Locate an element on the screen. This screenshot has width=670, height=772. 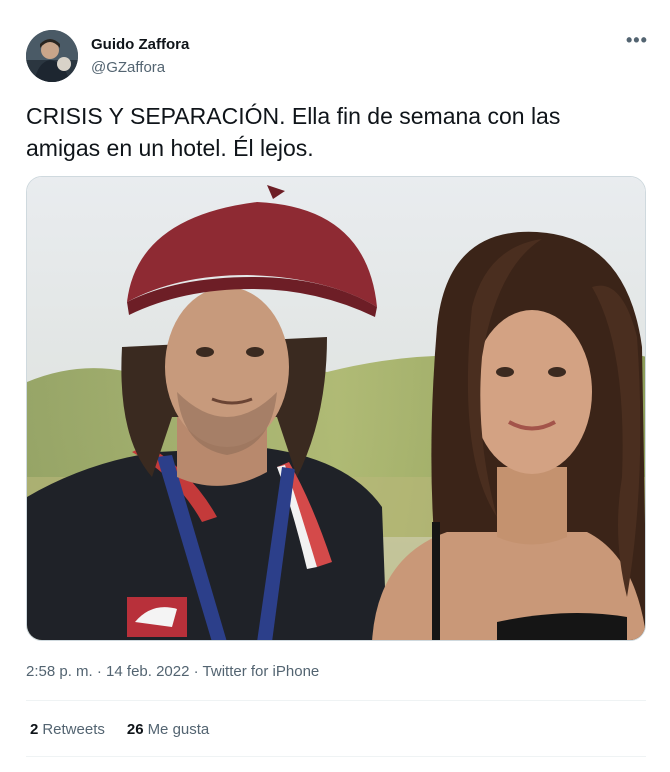
likes-count: 26 is located at coordinates (135, 729).